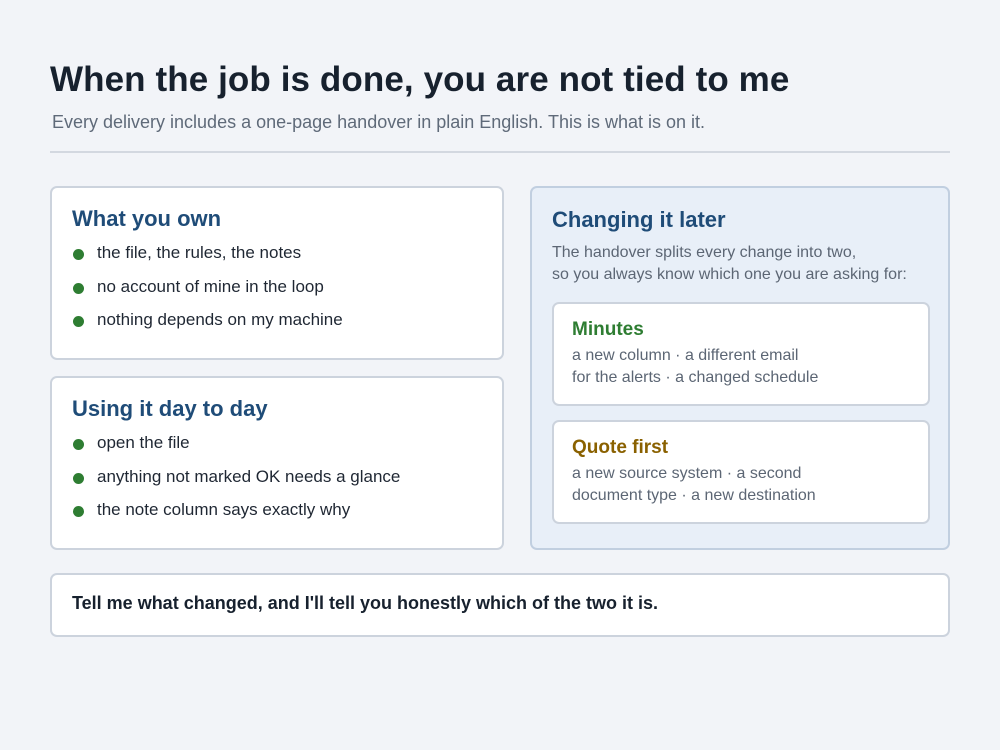 Image resolution: width=1000 pixels, height=750 pixels. I want to click on list-item: anything not marked OK needs a glance, so click(236, 483).